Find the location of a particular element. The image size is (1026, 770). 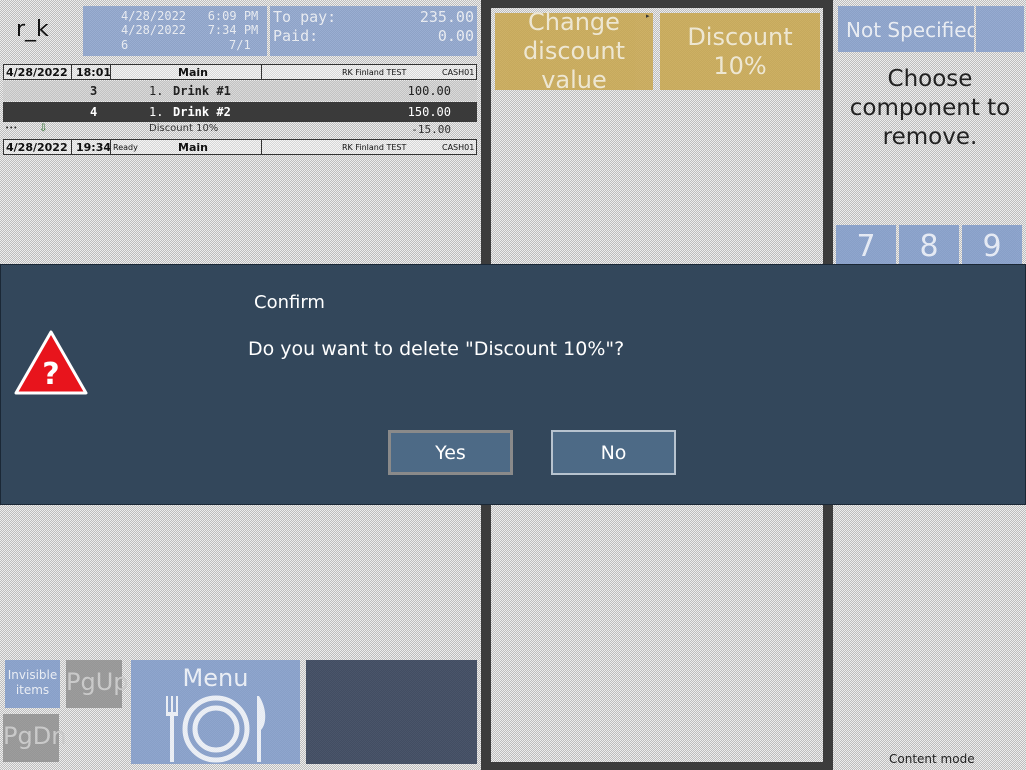

user-name: r_k is located at coordinates (32, 29).